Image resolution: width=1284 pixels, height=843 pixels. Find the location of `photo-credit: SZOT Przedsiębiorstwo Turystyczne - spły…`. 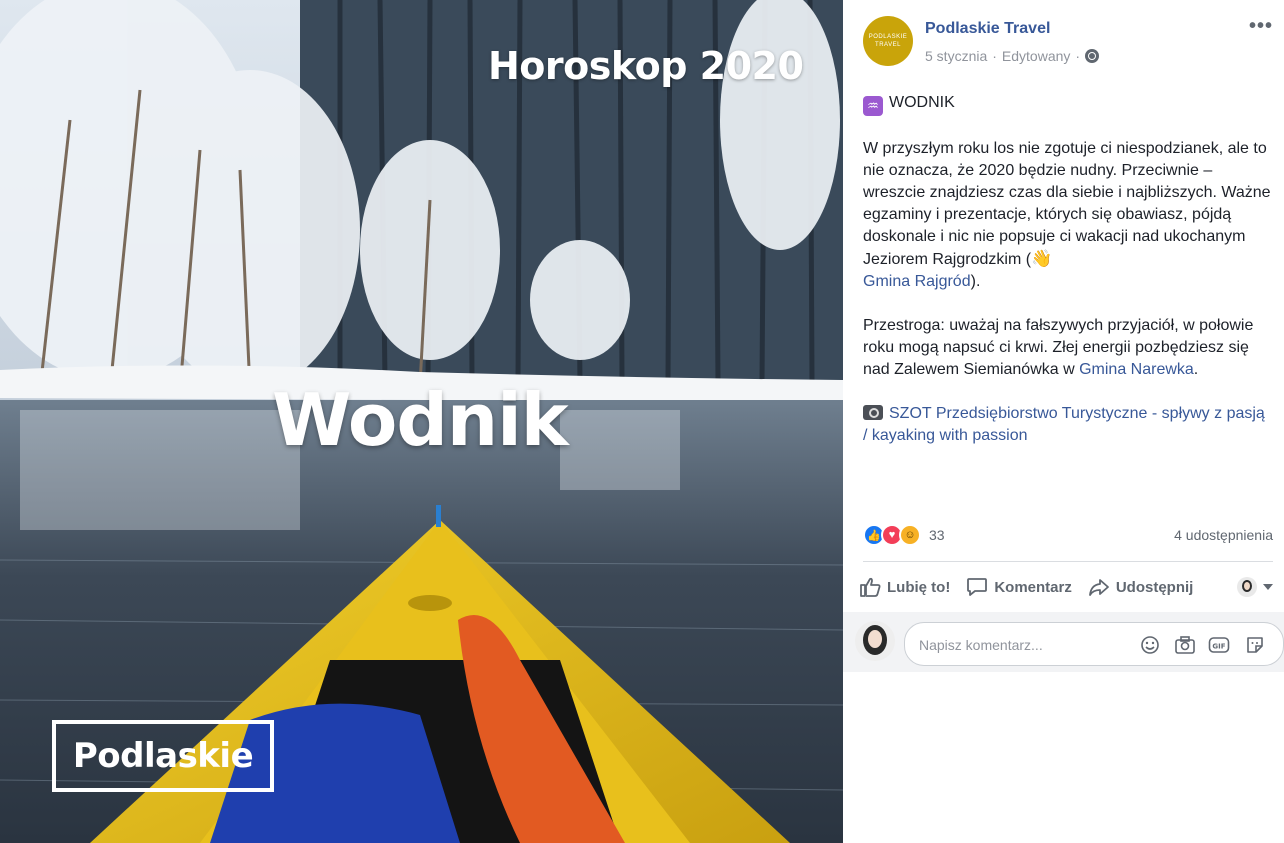

photo-credit: SZOT Przedsiębiorstwo Turystyczne - spły… is located at coordinates (1068, 425).